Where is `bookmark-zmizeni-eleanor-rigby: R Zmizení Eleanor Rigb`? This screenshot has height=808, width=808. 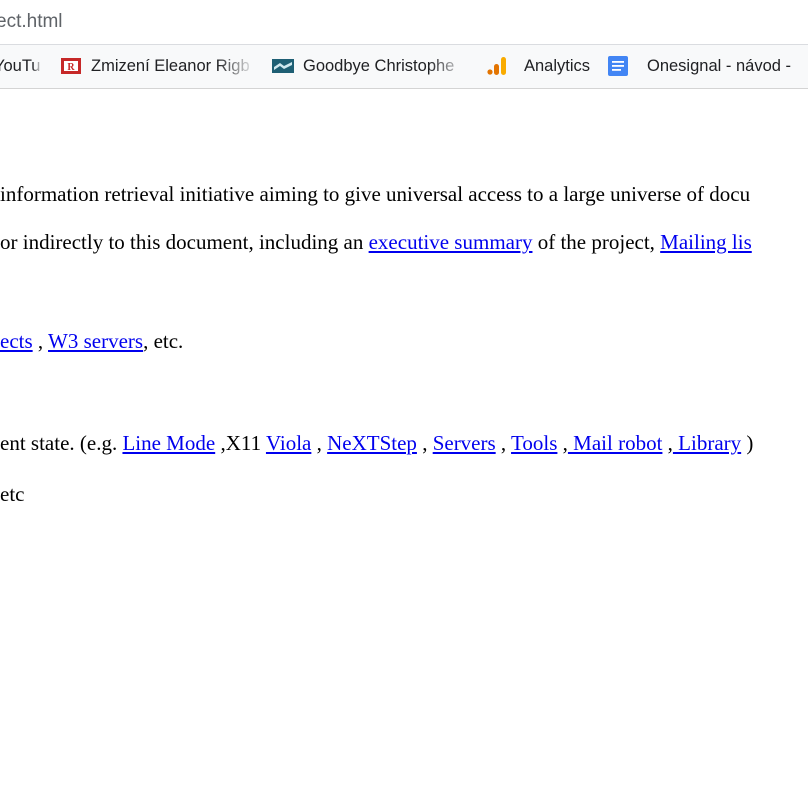
bookmark-zmizeni-eleanor-rigby: R Zmizení Eleanor Rigb is located at coordinates (158, 66).